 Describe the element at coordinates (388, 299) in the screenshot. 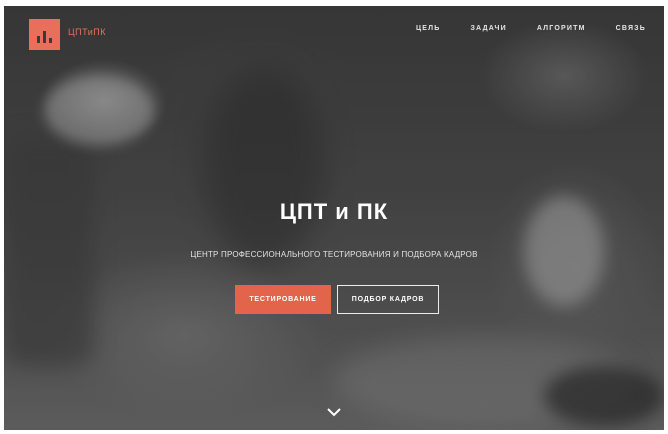

I see `recruitment-button: ПОДБОР КАДРОВ` at that location.